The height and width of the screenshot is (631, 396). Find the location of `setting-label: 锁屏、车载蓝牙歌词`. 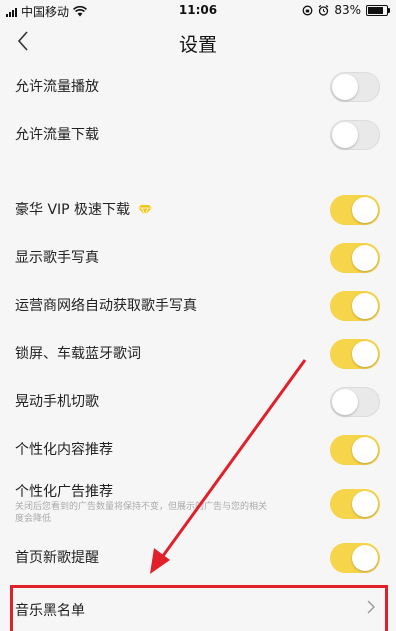

setting-label: 锁屏、车载蓝牙歌词 is located at coordinates (78, 354).